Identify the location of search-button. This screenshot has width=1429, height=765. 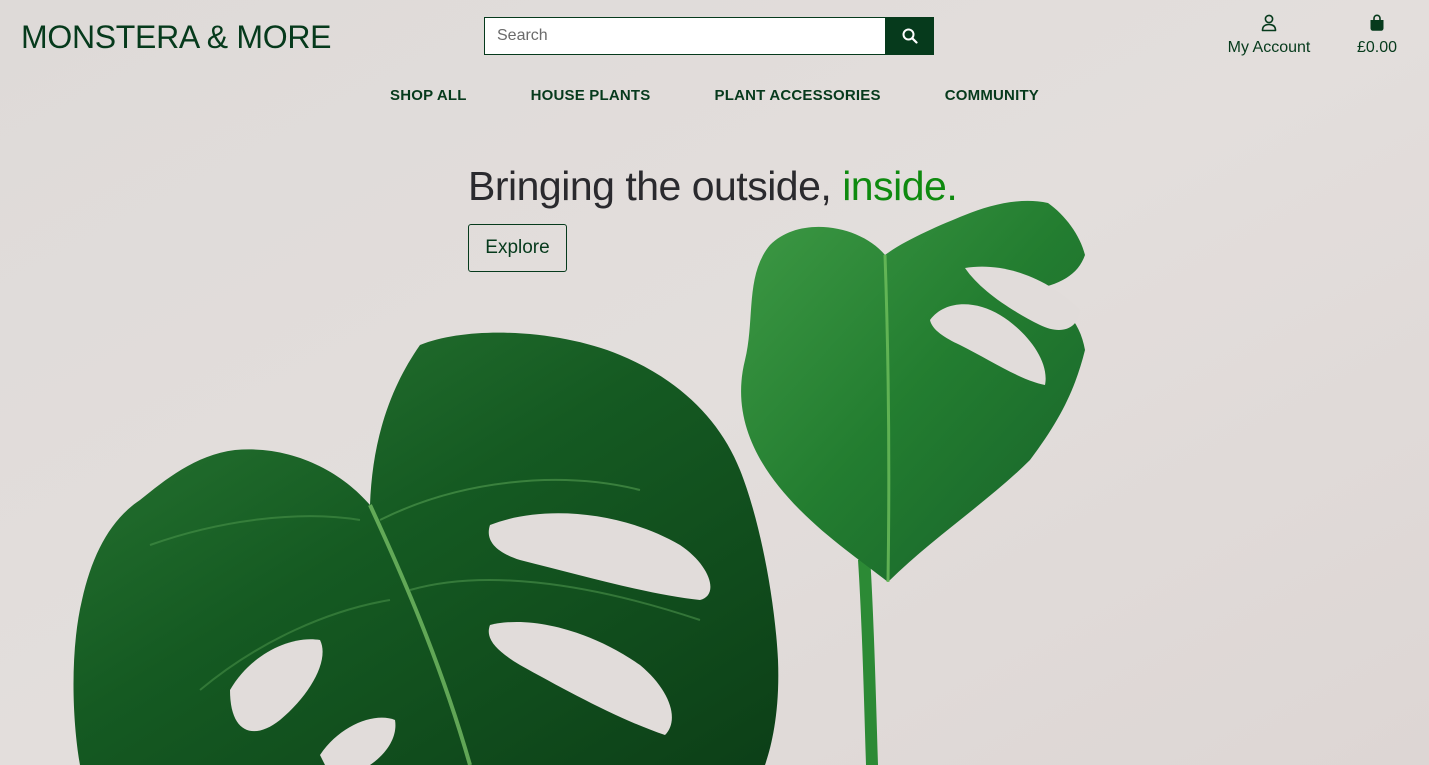
(909, 36).